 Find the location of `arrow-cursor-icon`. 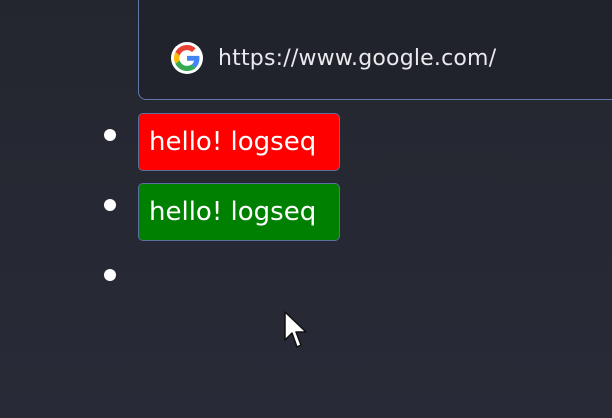

arrow-cursor-icon is located at coordinates (295, 329).